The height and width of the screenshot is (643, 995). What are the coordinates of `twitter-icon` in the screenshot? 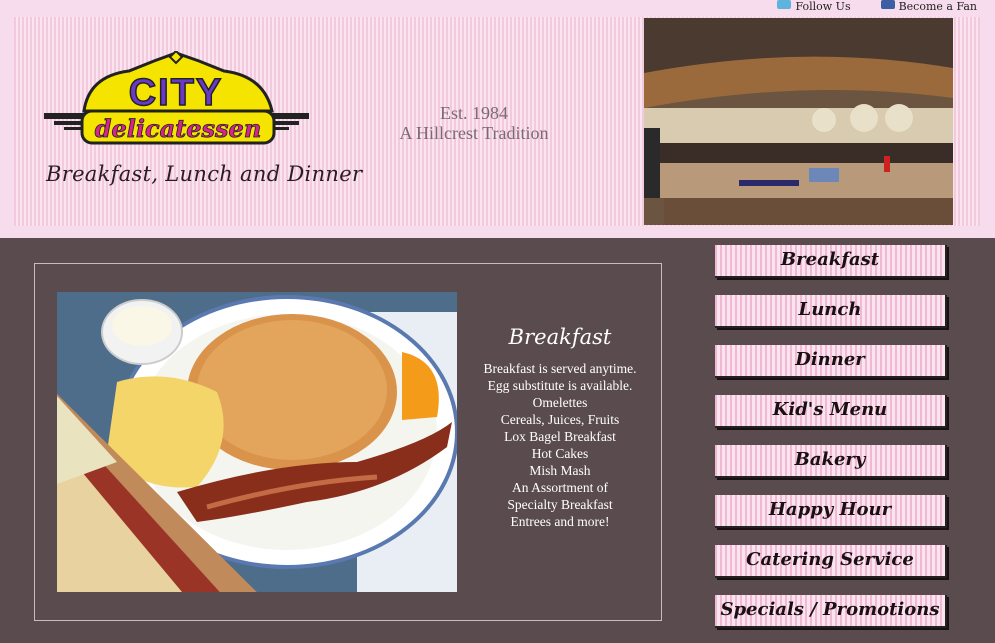 It's located at (784, 4).